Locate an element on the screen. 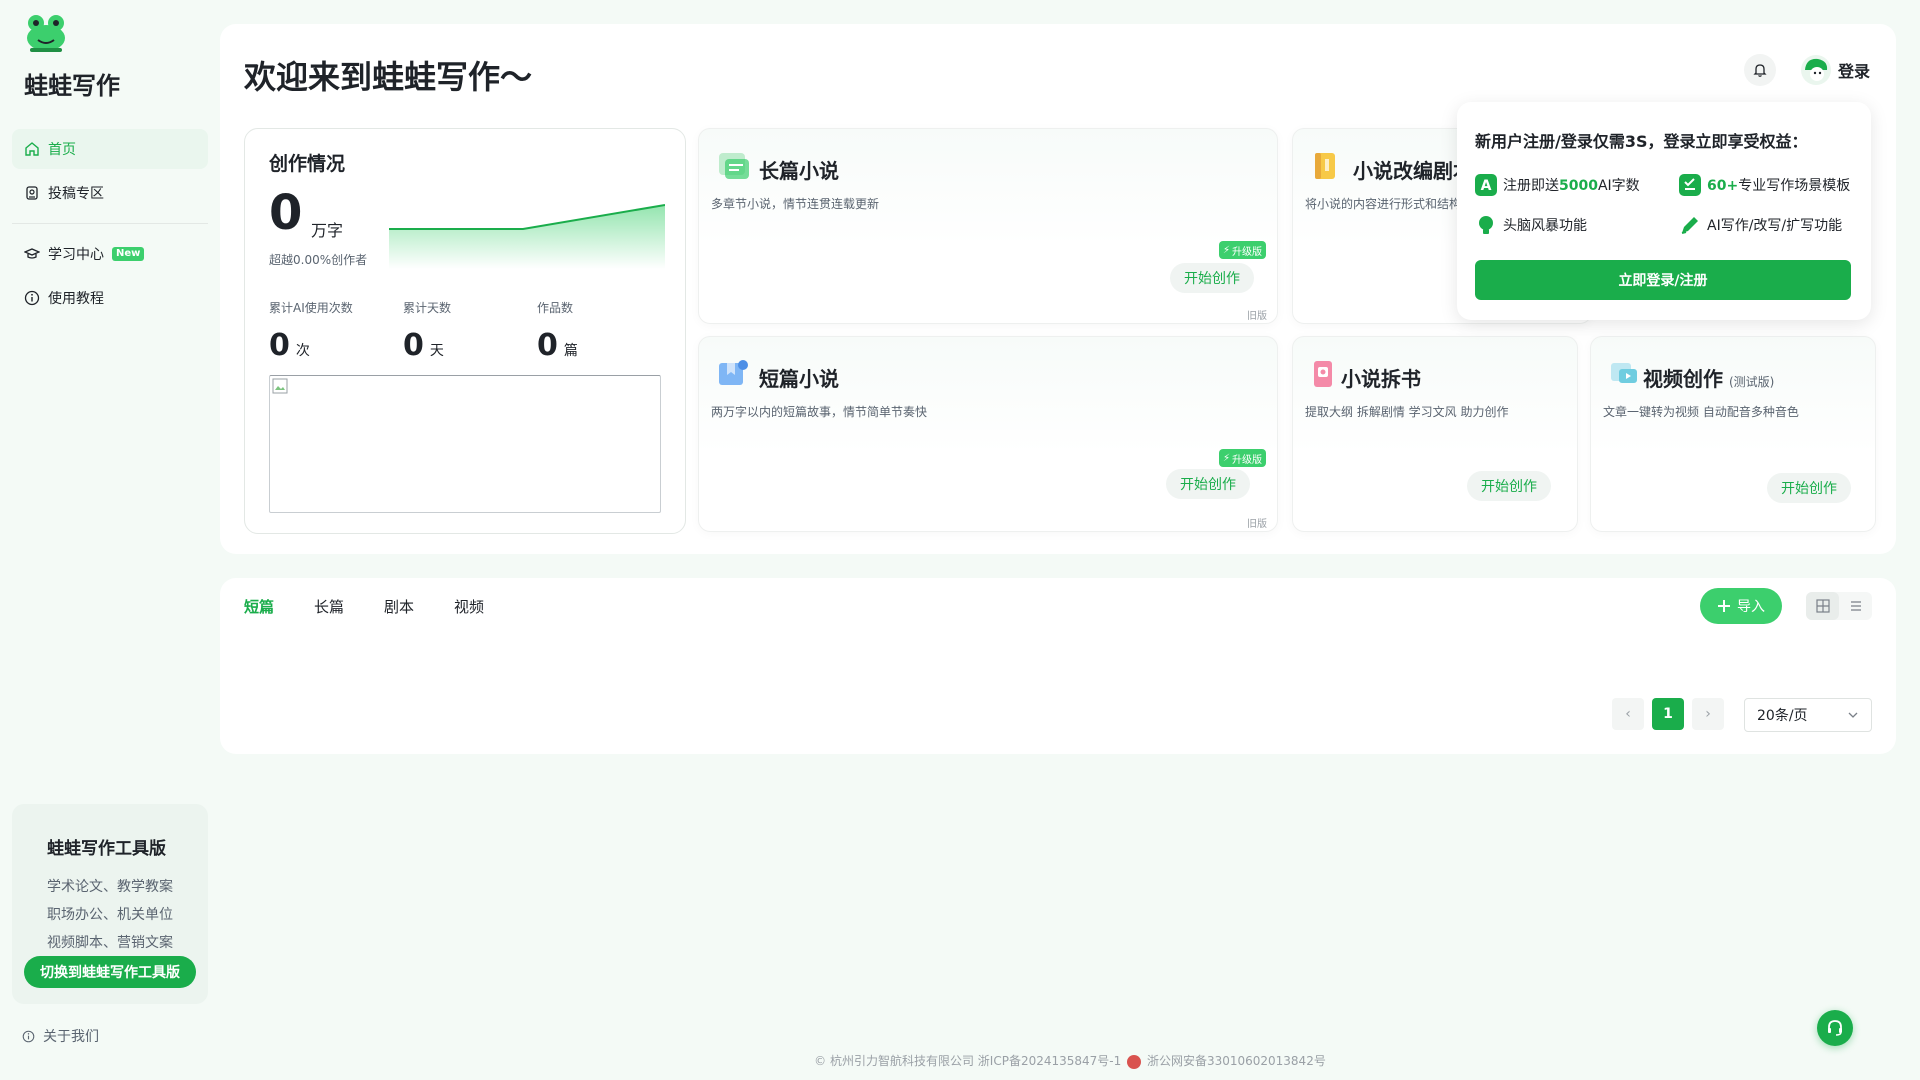 Image resolution: width=1920 pixels, height=1080 pixels. beta-tag: (测试版) is located at coordinates (1752, 382).